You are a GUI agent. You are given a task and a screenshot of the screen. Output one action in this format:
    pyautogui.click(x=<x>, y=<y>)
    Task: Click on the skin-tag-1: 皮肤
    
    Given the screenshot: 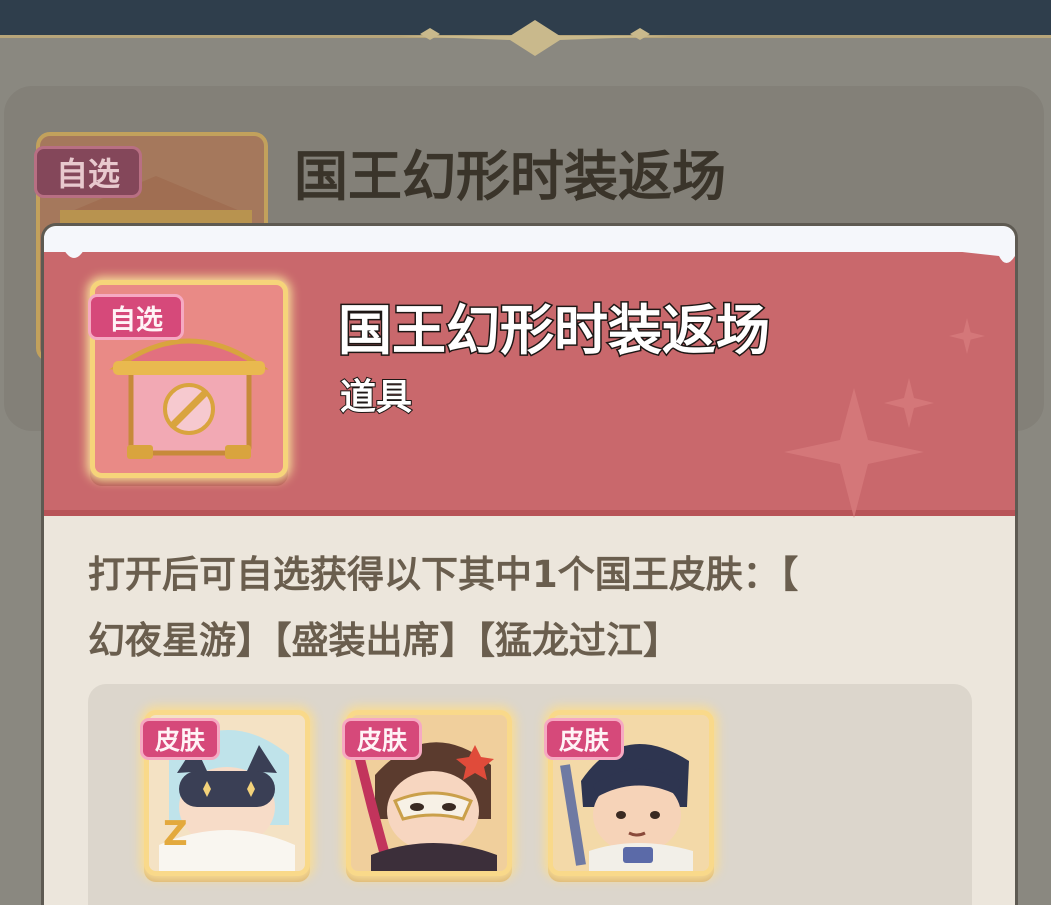 What is the action you would take?
    pyautogui.click(x=180, y=739)
    